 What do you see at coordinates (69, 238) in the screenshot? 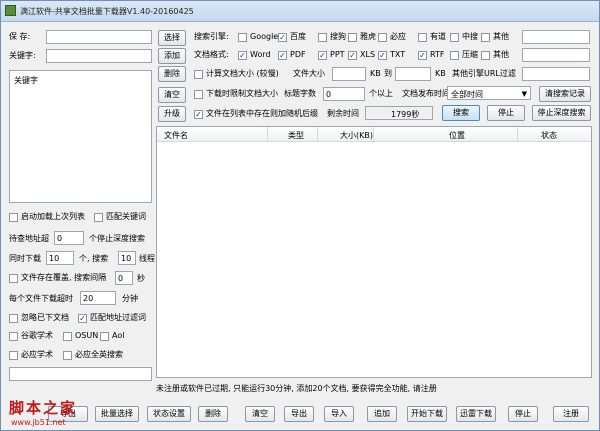
I see `wait-input` at bounding box center [69, 238].